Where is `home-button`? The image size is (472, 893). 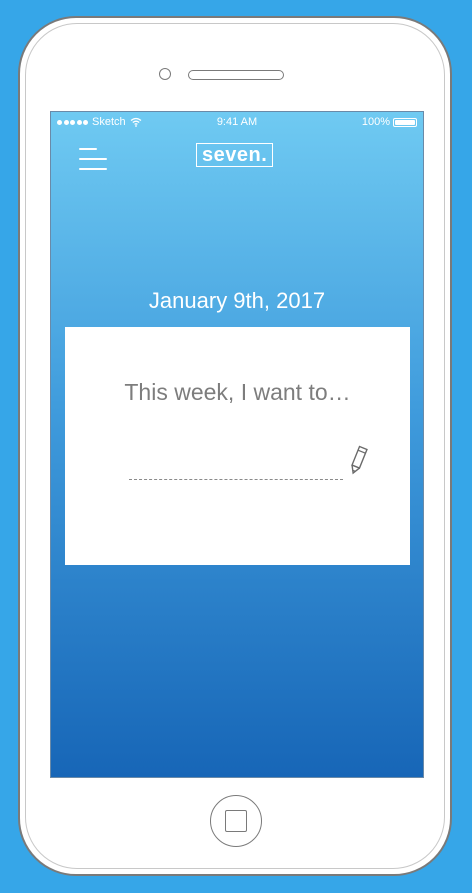 home-button is located at coordinates (236, 821).